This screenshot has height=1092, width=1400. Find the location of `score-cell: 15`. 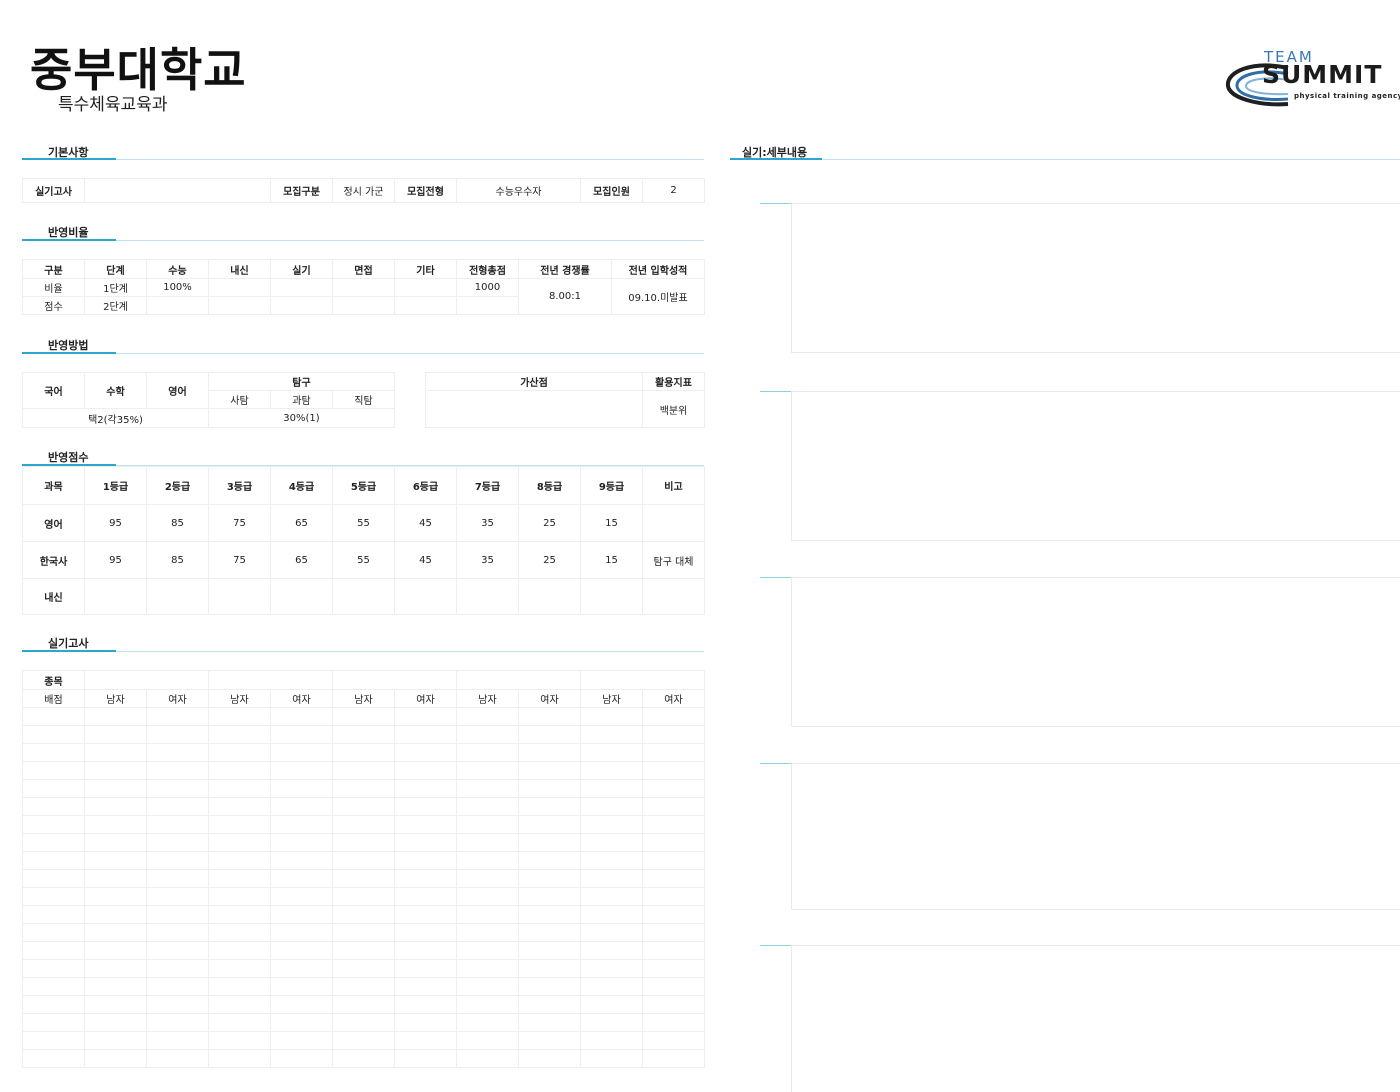

score-cell: 15 is located at coordinates (611, 523).